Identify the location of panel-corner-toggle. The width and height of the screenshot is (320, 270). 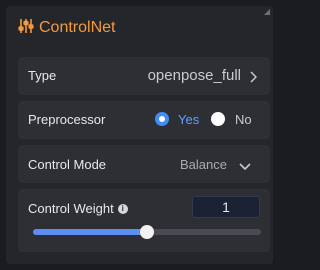
(267, 12).